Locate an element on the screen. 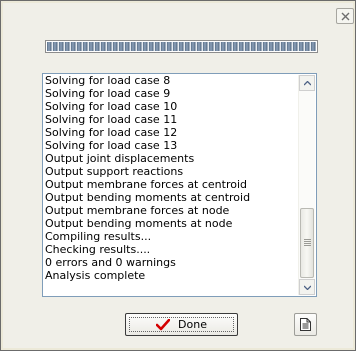 Image resolution: width=356 pixels, height=351 pixels. chevron-up-icon is located at coordinates (307, 83).